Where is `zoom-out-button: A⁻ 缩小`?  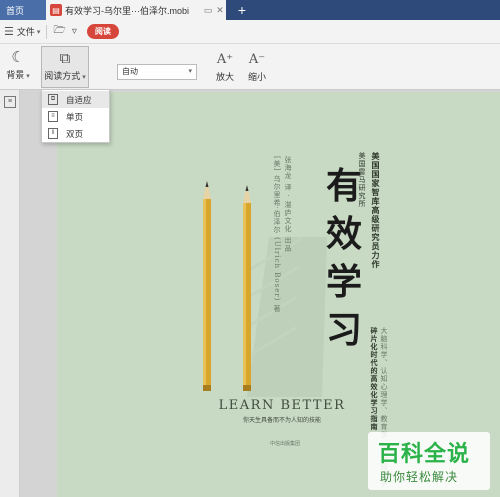 zoom-out-button: A⁻ 缩小 is located at coordinates (257, 66).